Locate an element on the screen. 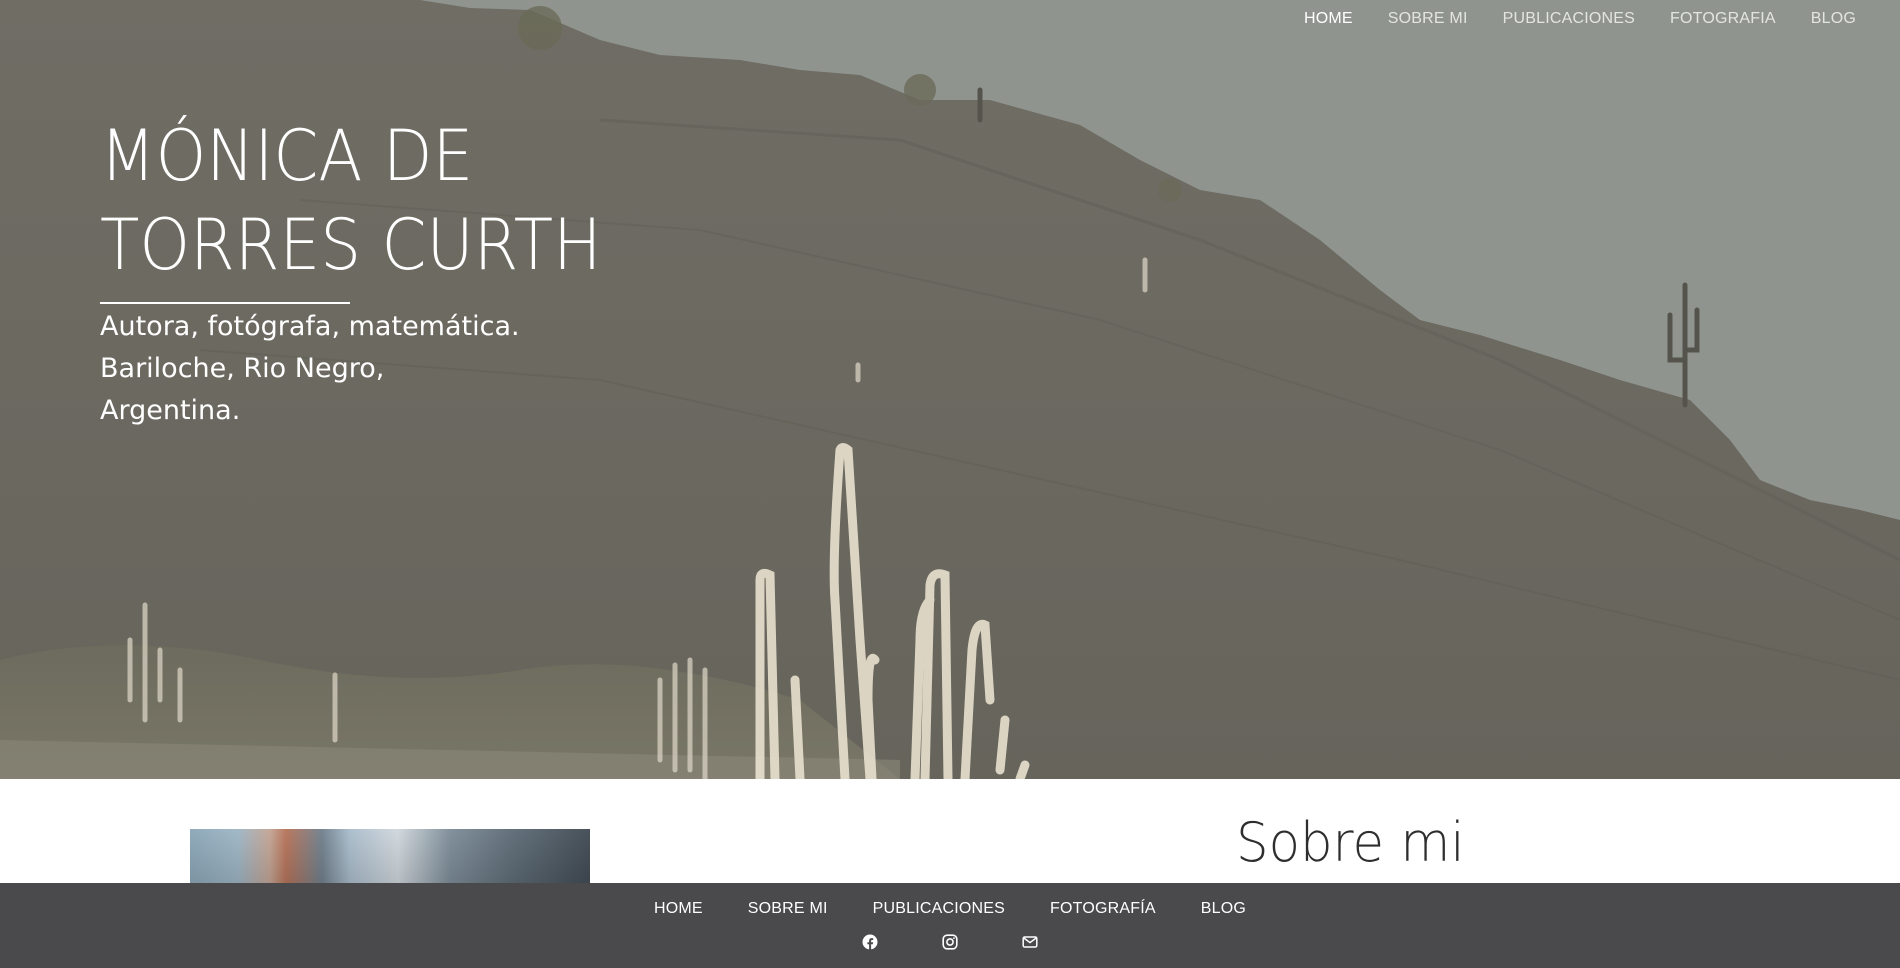 The height and width of the screenshot is (968, 1900). footer-nav-blog: BLOG is located at coordinates (1223, 909).